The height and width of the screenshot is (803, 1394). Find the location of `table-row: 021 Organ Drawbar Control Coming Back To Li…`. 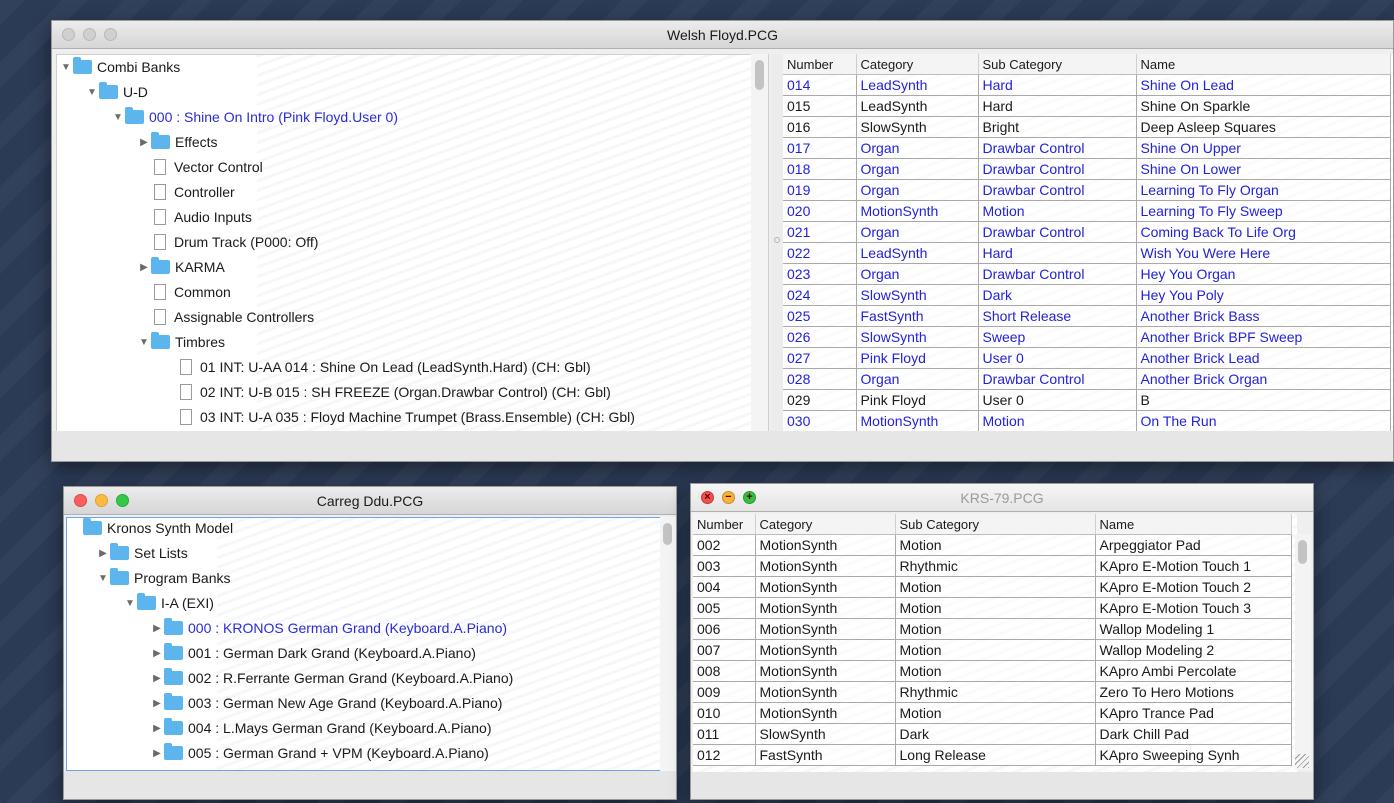

table-row: 021 Organ Drawbar Control Coming Back To Li… is located at coordinates (1087, 232).